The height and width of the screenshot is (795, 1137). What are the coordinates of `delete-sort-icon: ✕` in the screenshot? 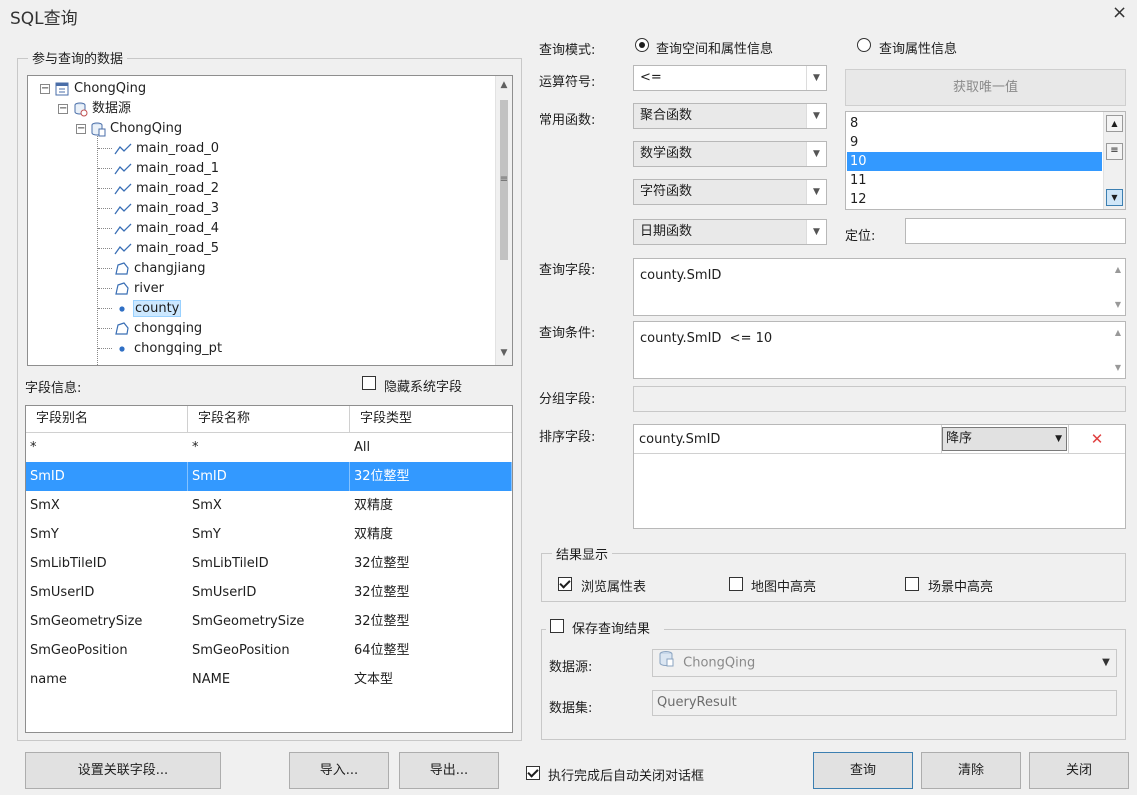 It's located at (1097, 439).